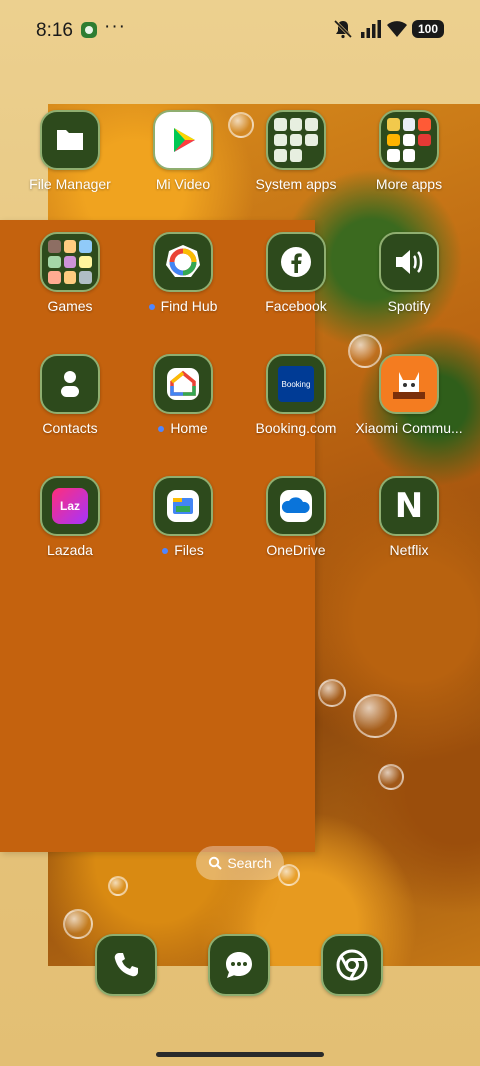  I want to click on booking-icon: Booking, so click(296, 384).